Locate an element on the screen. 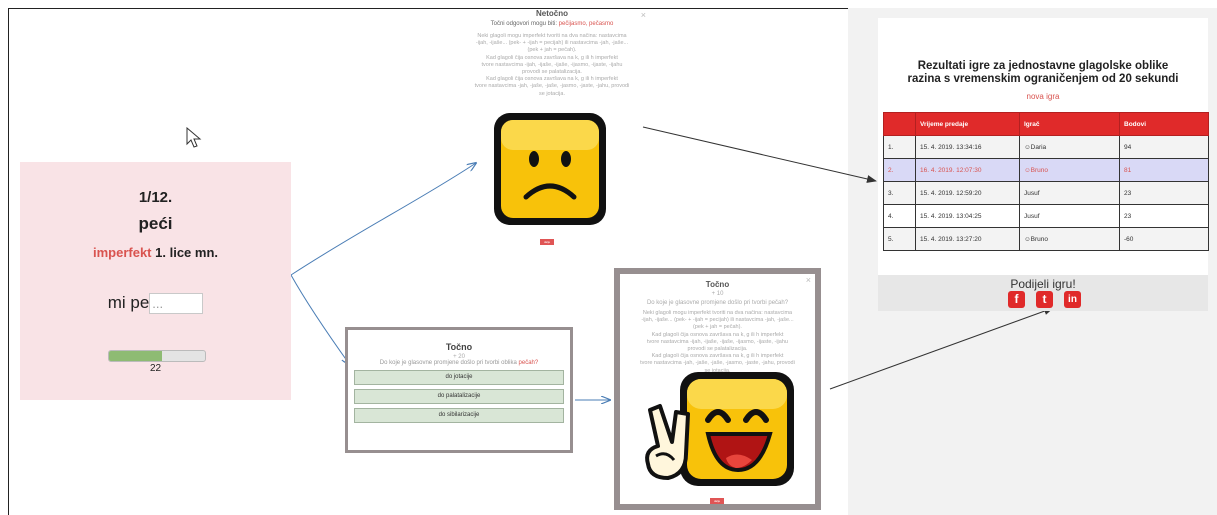  sad-face-icon is located at coordinates (550, 169).